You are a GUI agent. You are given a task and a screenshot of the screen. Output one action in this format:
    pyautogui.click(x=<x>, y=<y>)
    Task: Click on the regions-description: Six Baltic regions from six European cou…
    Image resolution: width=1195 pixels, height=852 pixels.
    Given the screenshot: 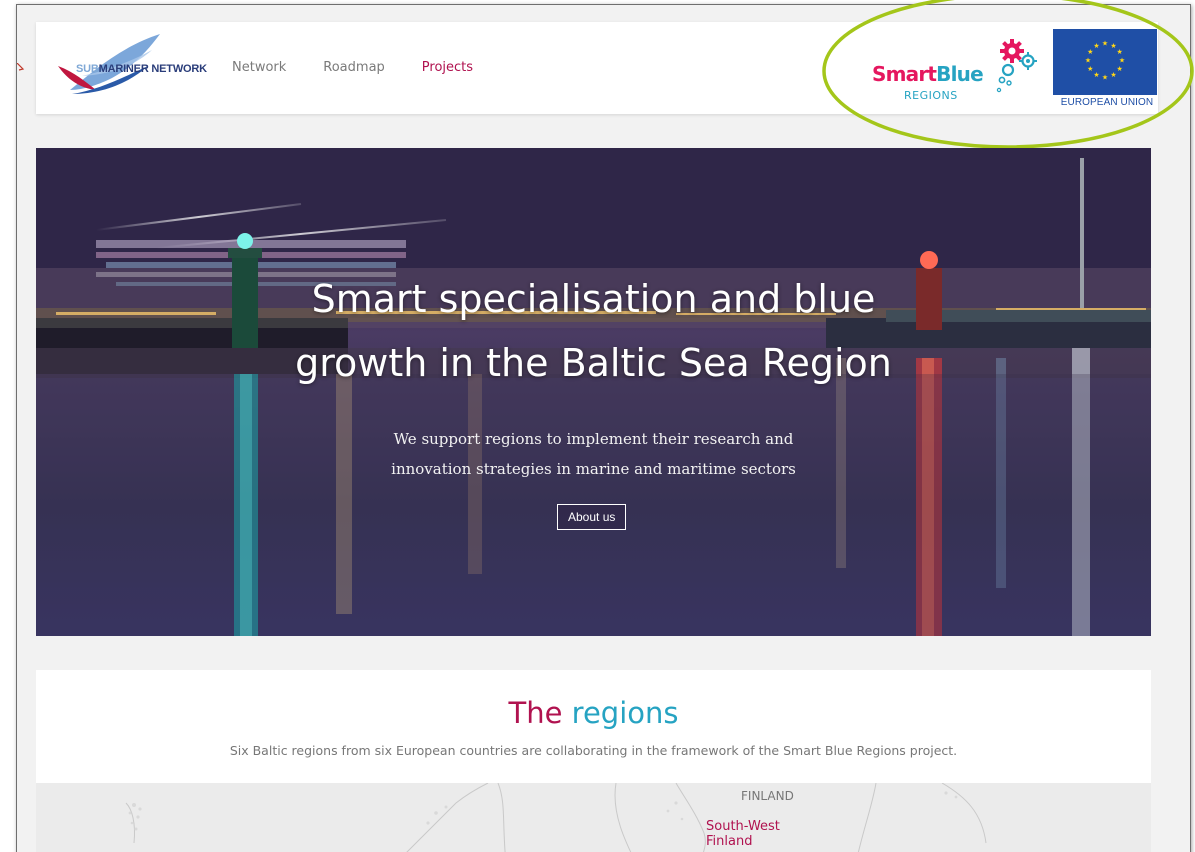 What is the action you would take?
    pyautogui.click(x=593, y=750)
    